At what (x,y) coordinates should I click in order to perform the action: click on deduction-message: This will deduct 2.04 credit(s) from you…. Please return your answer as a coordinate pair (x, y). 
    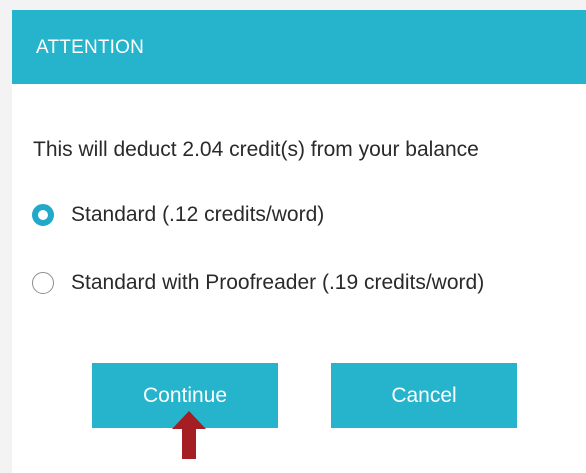
    Looking at the image, I should click on (256, 149).